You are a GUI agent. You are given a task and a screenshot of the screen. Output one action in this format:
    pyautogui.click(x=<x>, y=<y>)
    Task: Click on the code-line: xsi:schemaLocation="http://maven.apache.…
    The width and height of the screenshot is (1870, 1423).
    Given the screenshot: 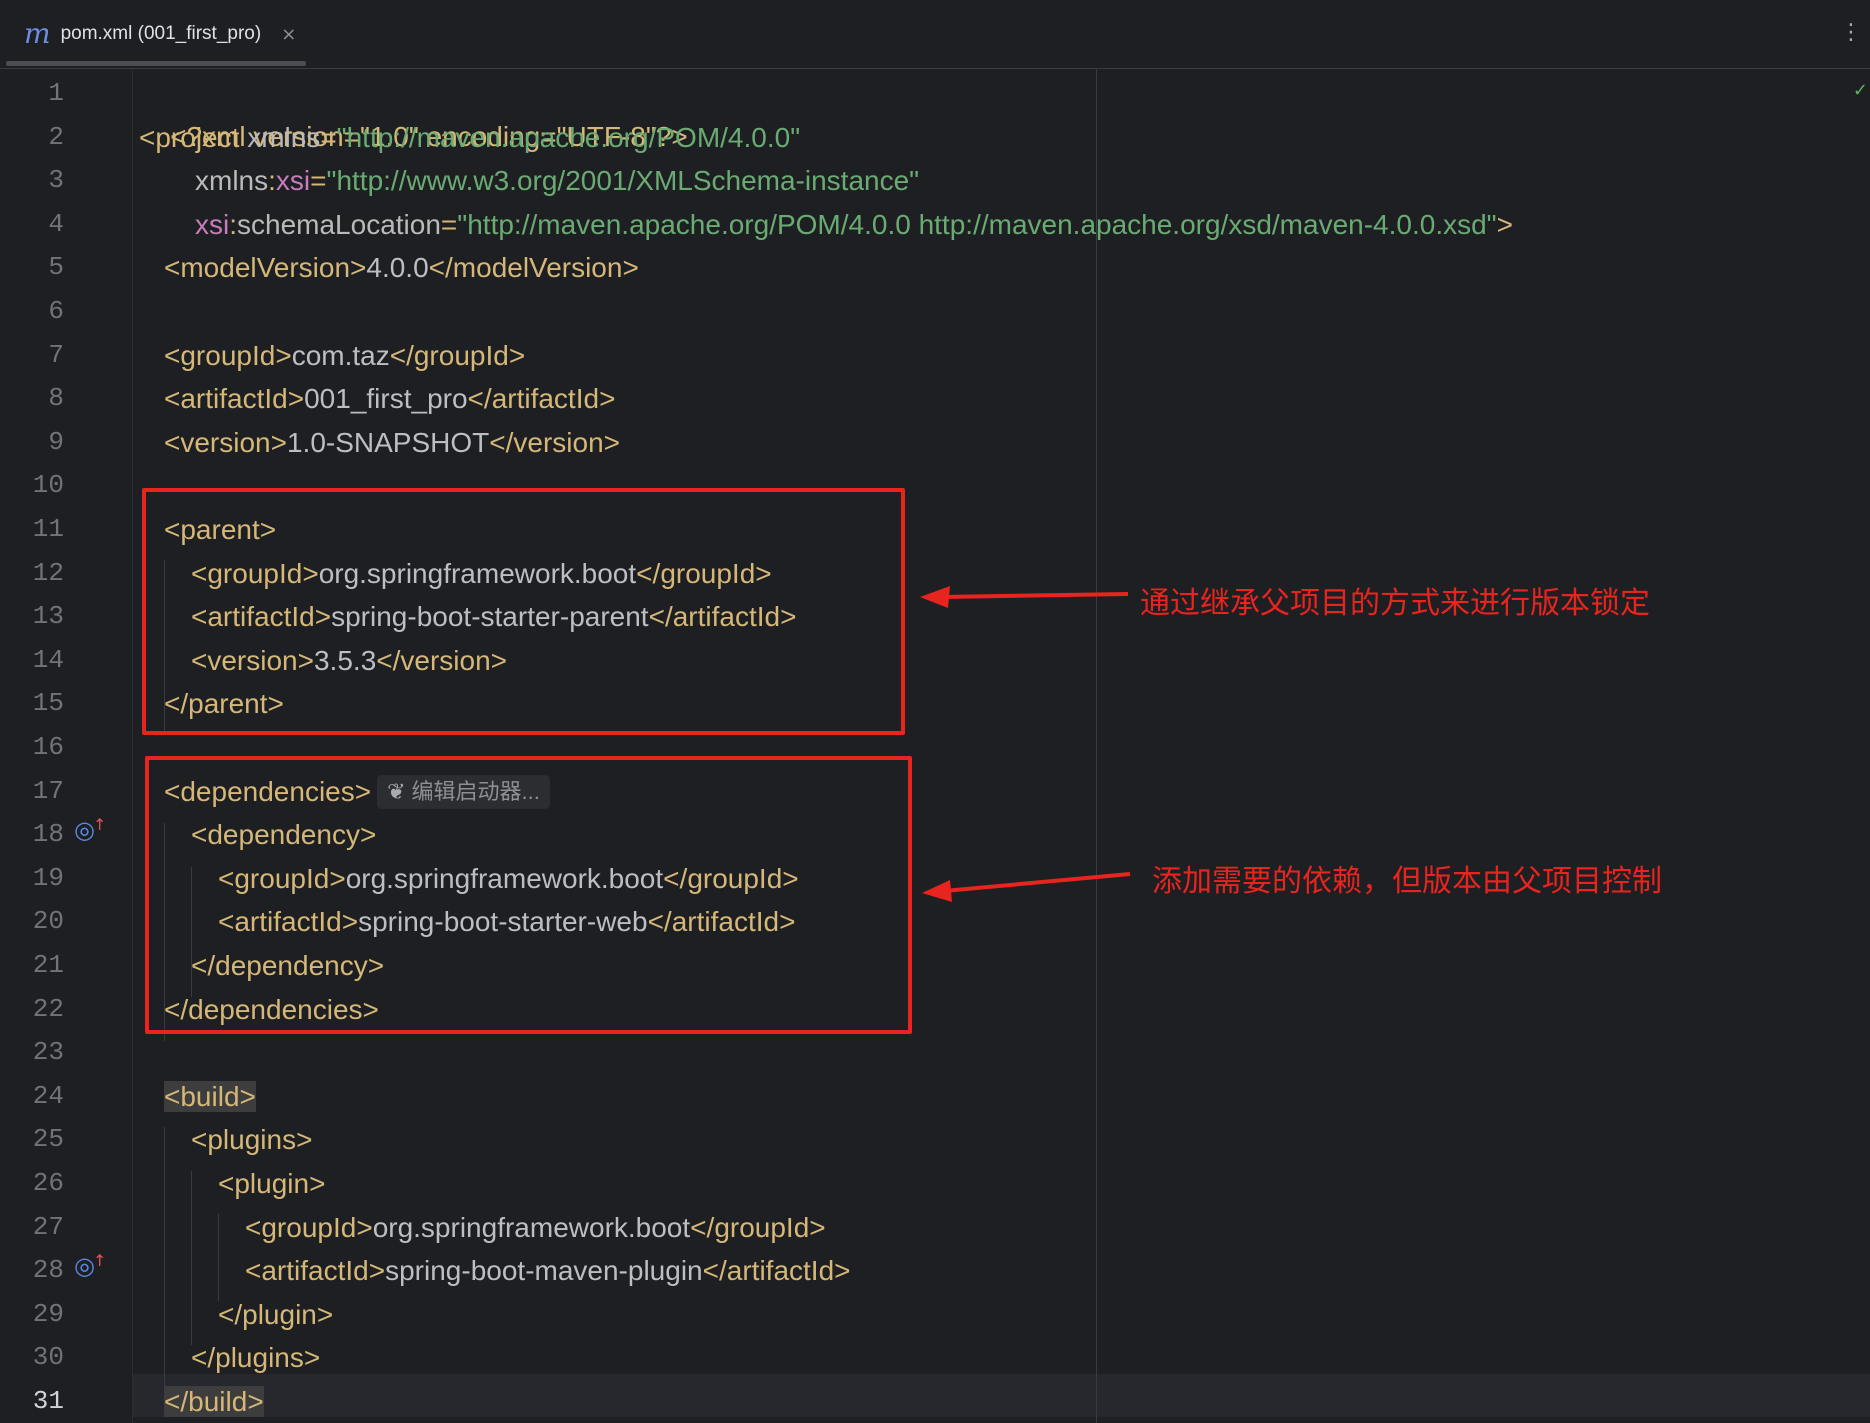 What is the action you would take?
    pyautogui.click(x=854, y=224)
    